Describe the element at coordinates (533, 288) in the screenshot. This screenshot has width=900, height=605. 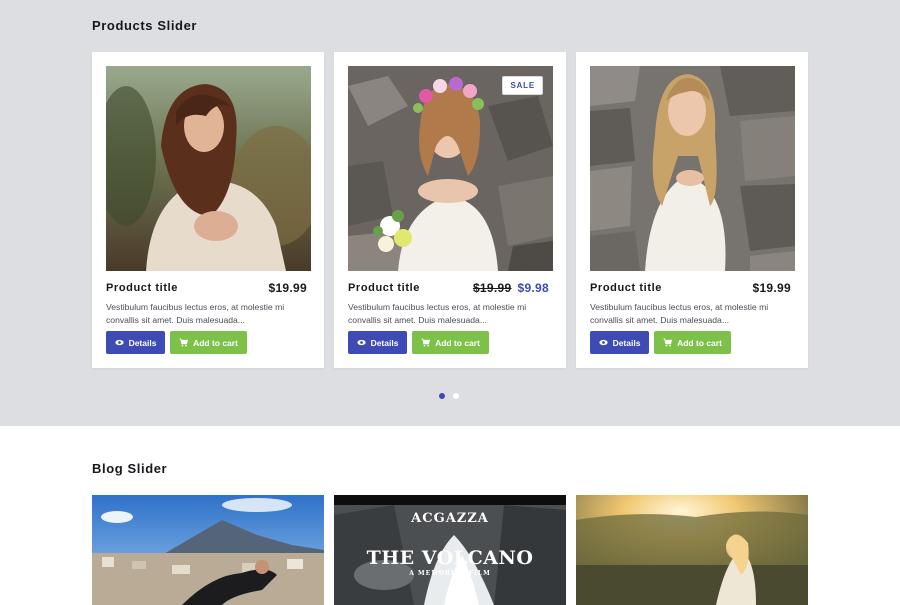
I see `price-sale: $9.98` at that location.